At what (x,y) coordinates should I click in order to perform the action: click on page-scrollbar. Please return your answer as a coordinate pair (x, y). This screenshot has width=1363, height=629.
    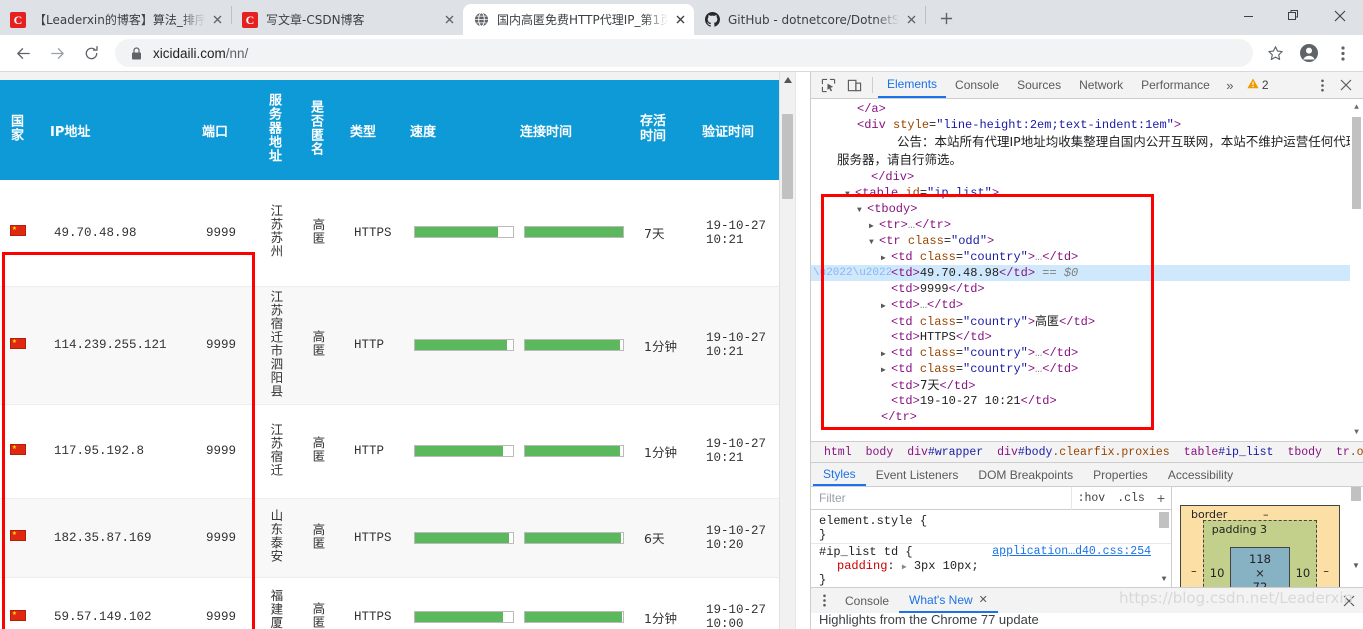
    Looking at the image, I should click on (787, 350).